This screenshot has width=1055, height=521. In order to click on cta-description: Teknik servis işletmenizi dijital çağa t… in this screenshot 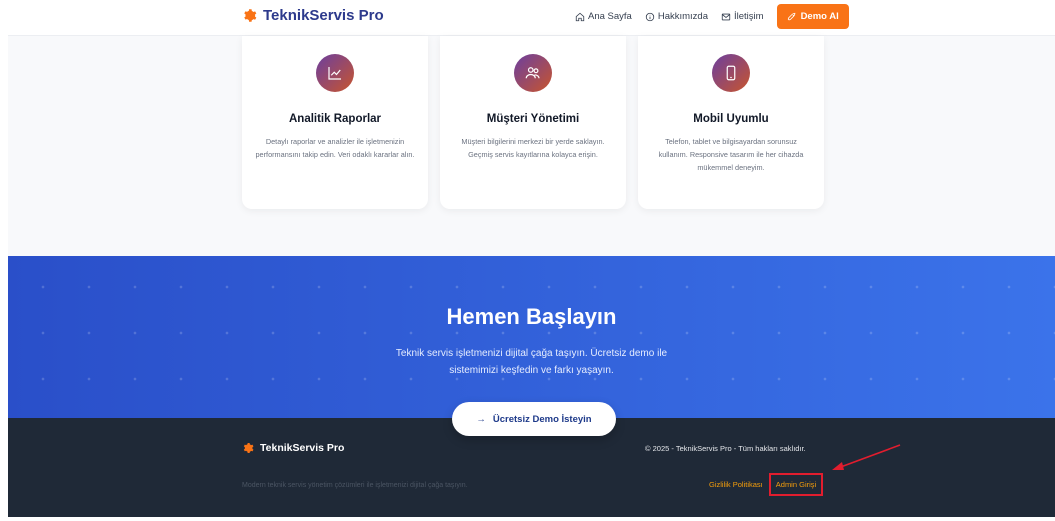, I will do `click(531, 362)`.